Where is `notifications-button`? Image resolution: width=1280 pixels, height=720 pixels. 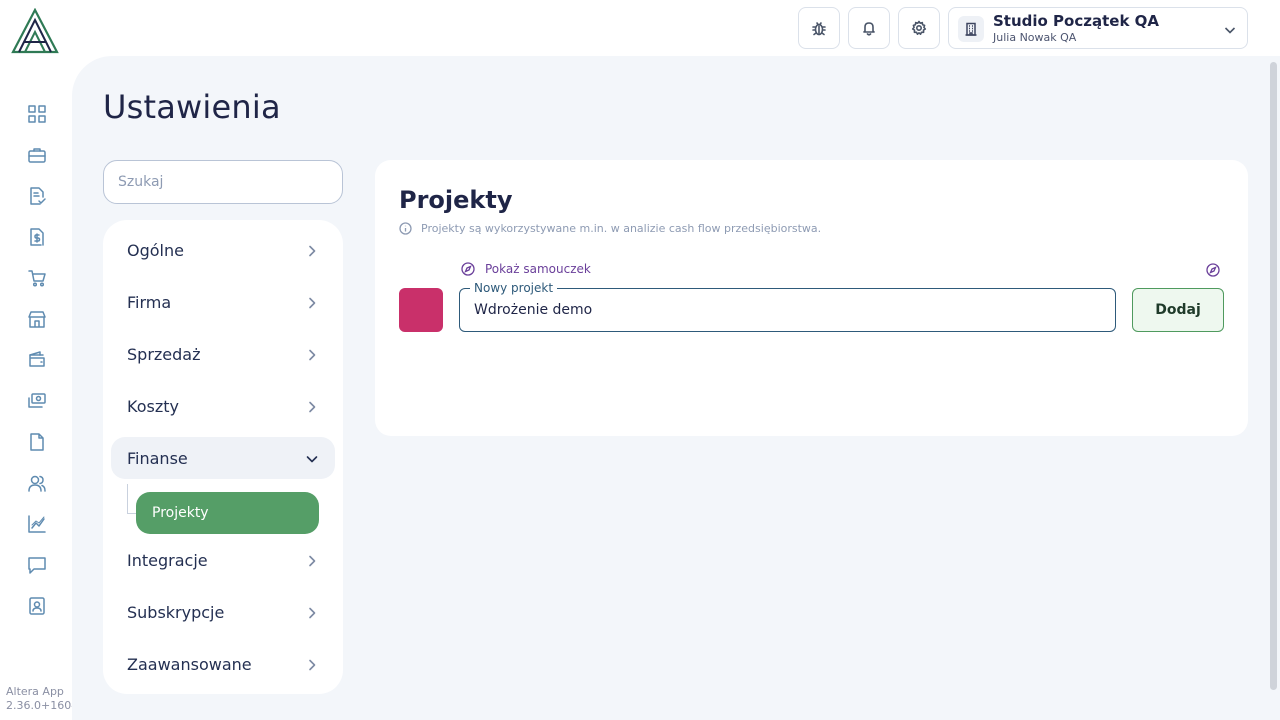 notifications-button is located at coordinates (869, 28).